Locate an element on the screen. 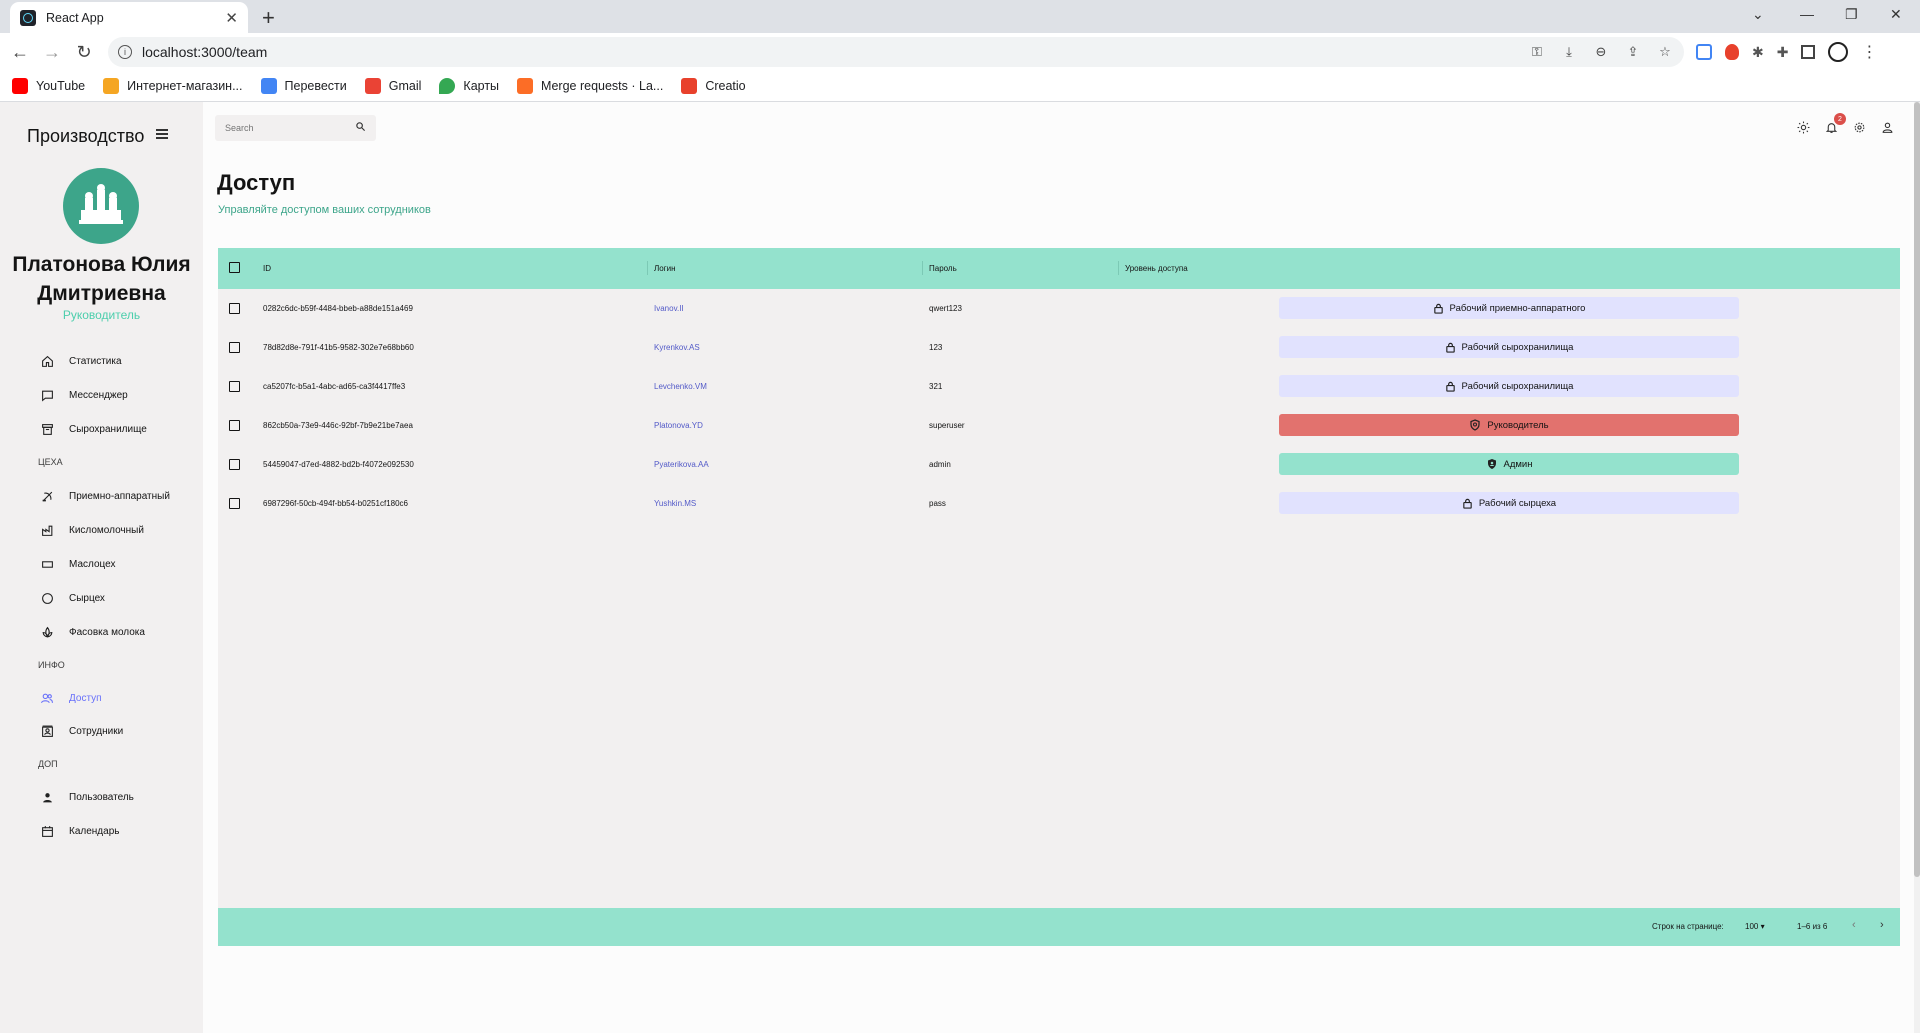 This screenshot has width=1920, height=1033. settings-icon is located at coordinates (1859, 127).